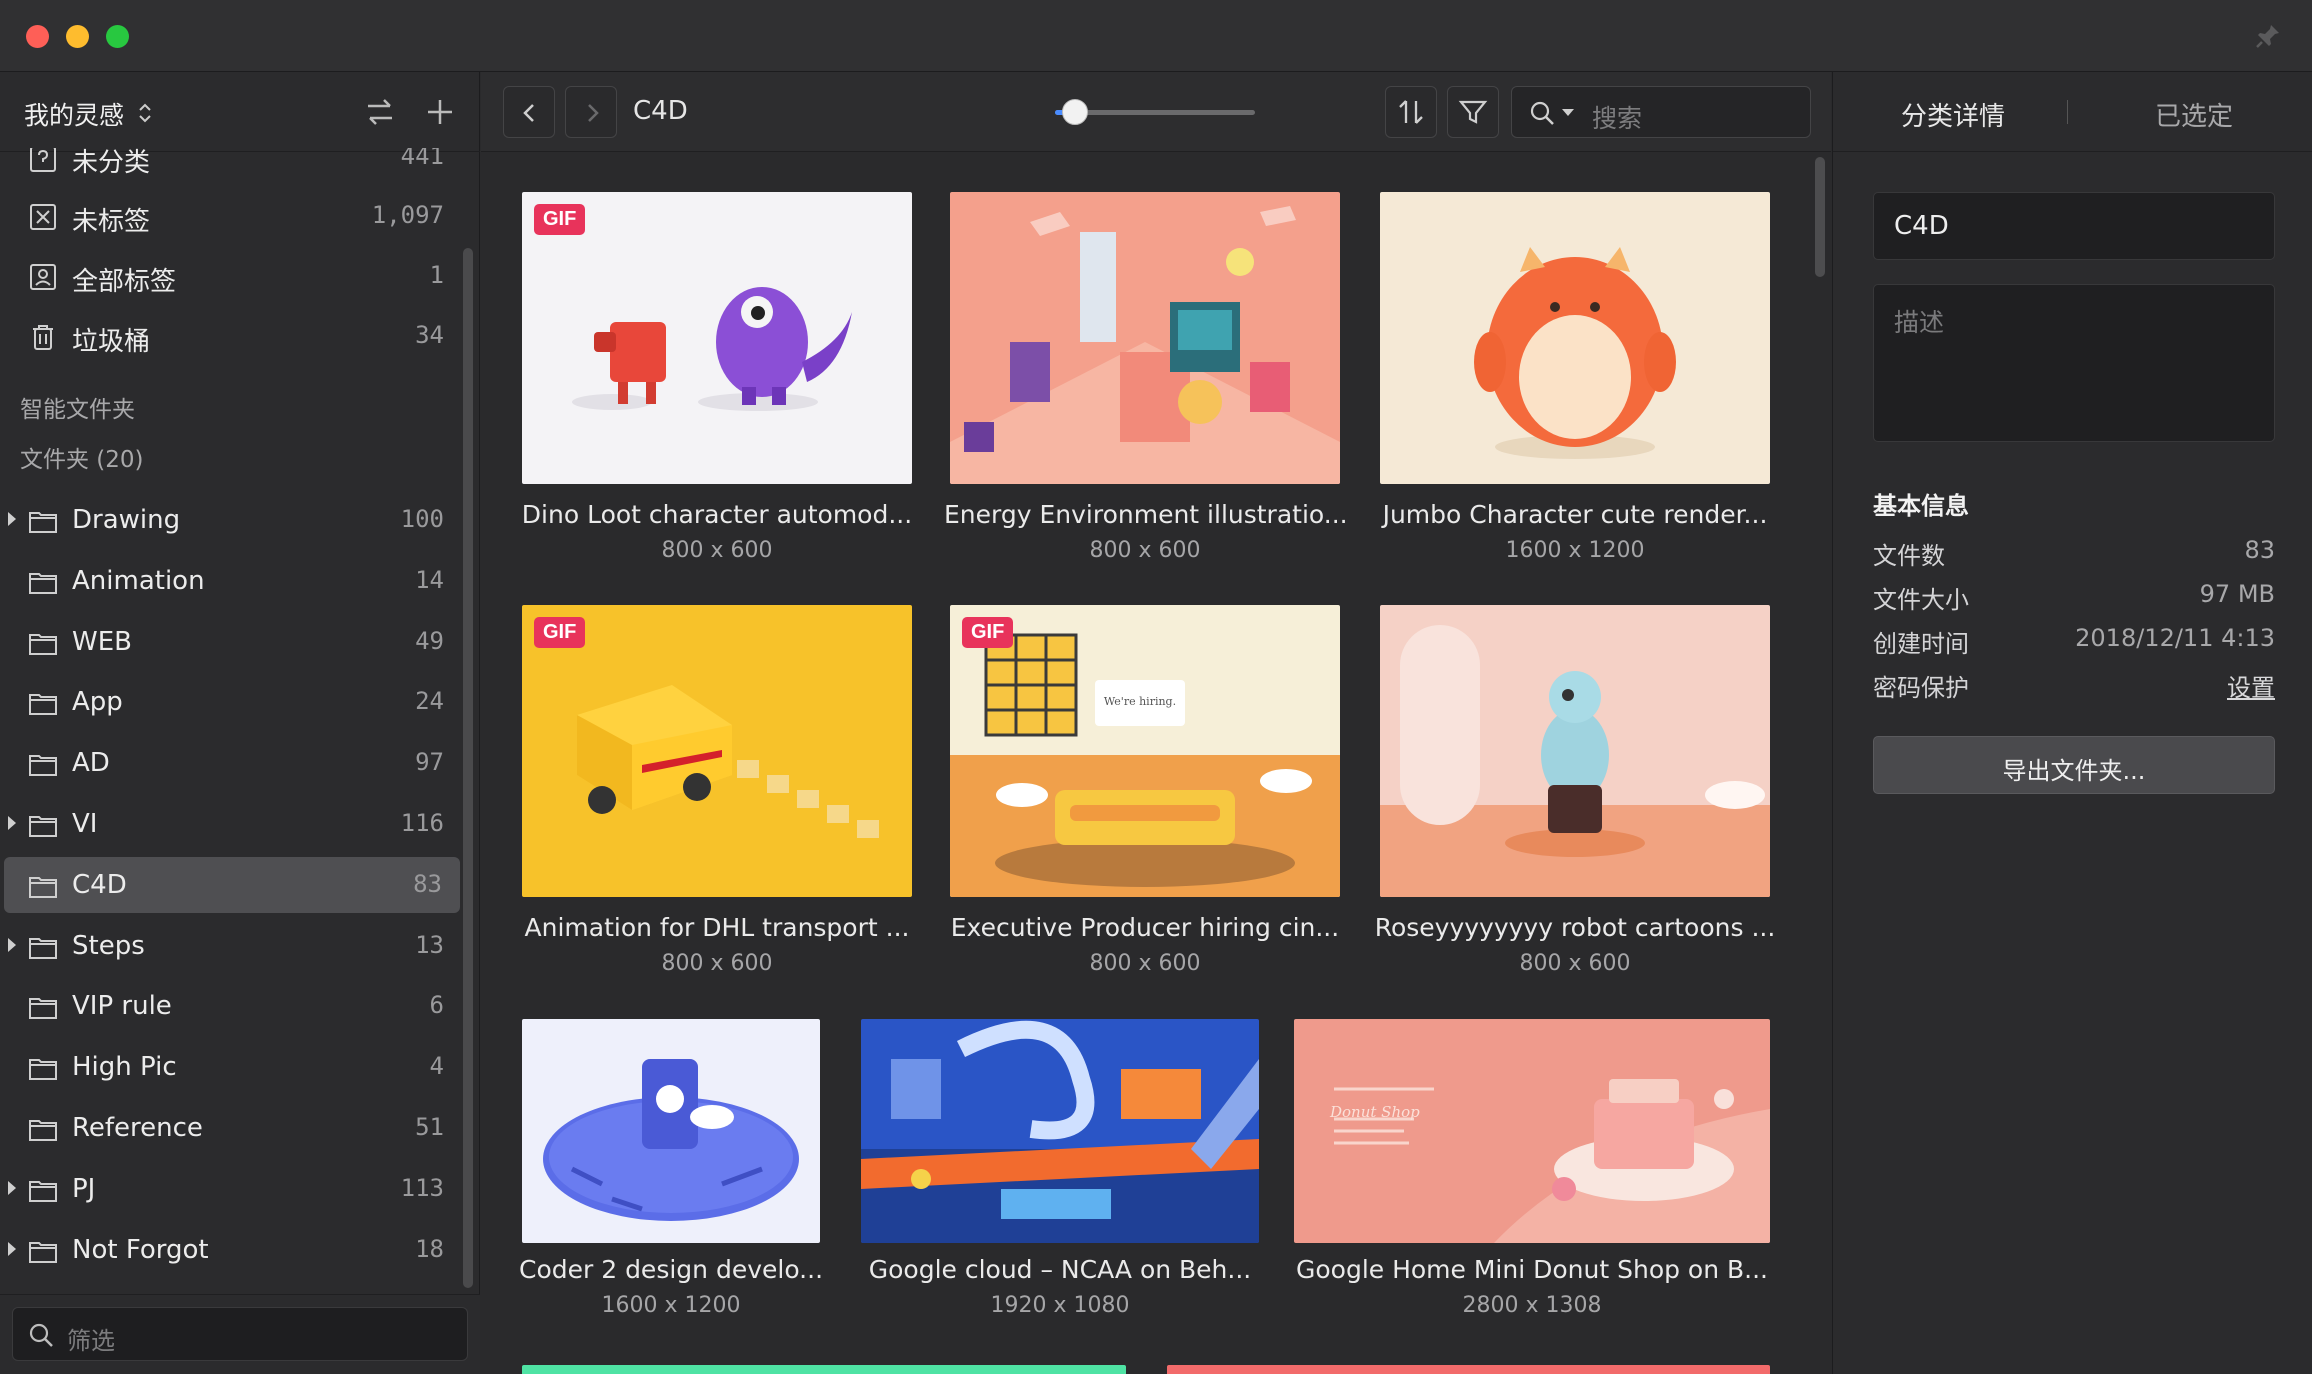 This screenshot has height=1374, width=2312. I want to click on sidebar-folder-drawing: Drawing 100, so click(231, 520).